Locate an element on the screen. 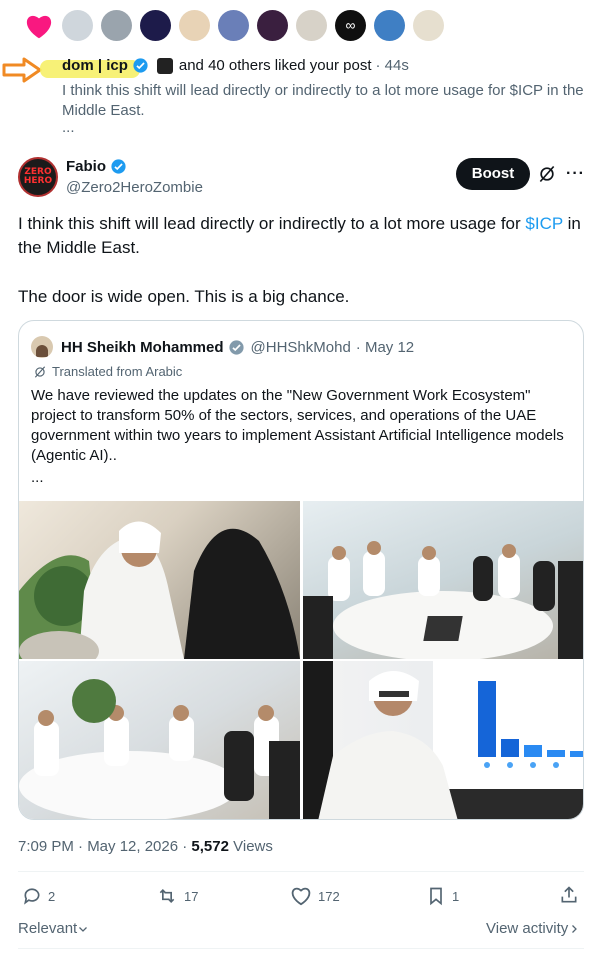 This screenshot has width=598, height=958. quote-header: HH Sheikh Mohammed @HHShkMohd · May 12 is located at coordinates (222, 347).